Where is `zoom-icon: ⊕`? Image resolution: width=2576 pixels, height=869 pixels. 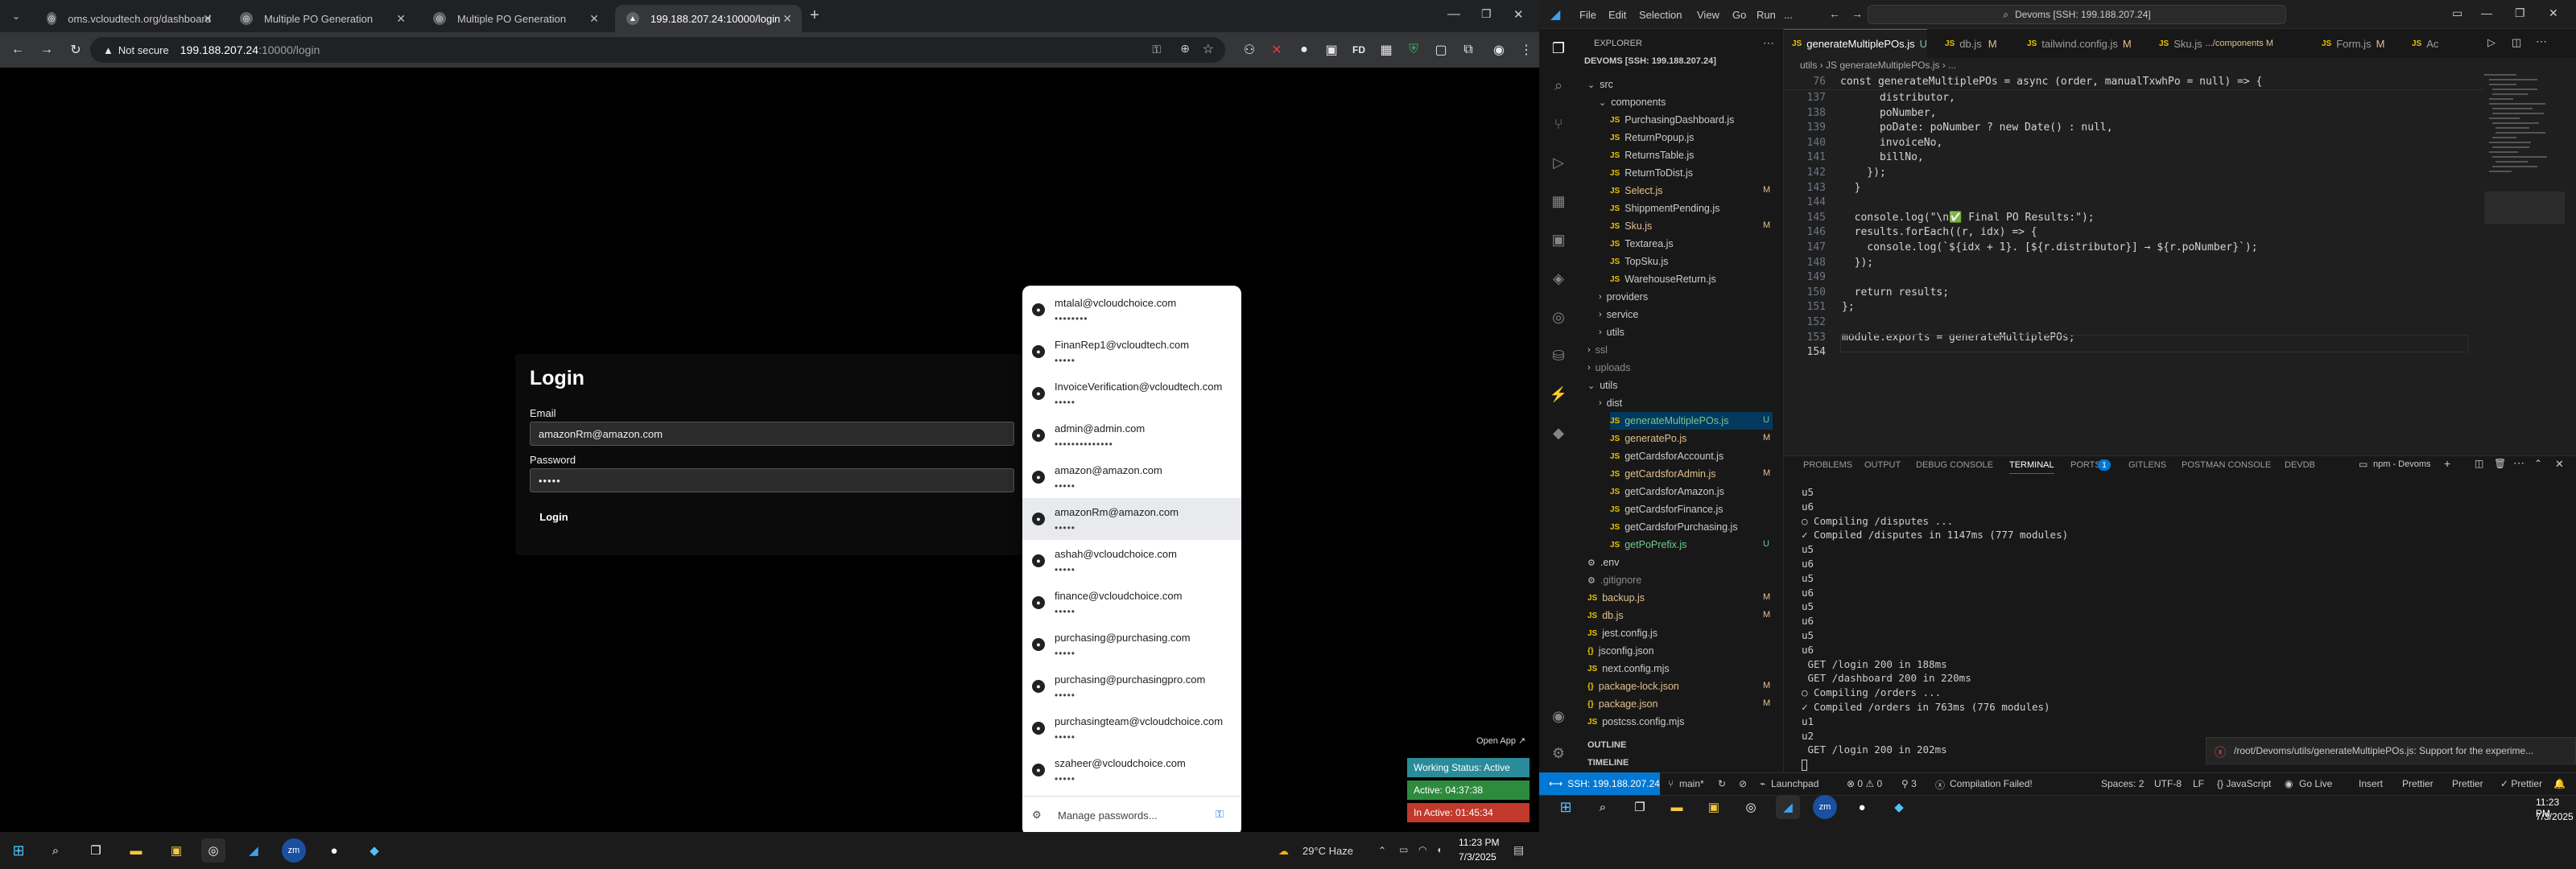 zoom-icon: ⊕ is located at coordinates (1185, 49).